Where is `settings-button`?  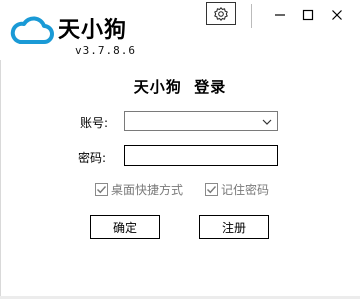
settings-button is located at coordinates (221, 13).